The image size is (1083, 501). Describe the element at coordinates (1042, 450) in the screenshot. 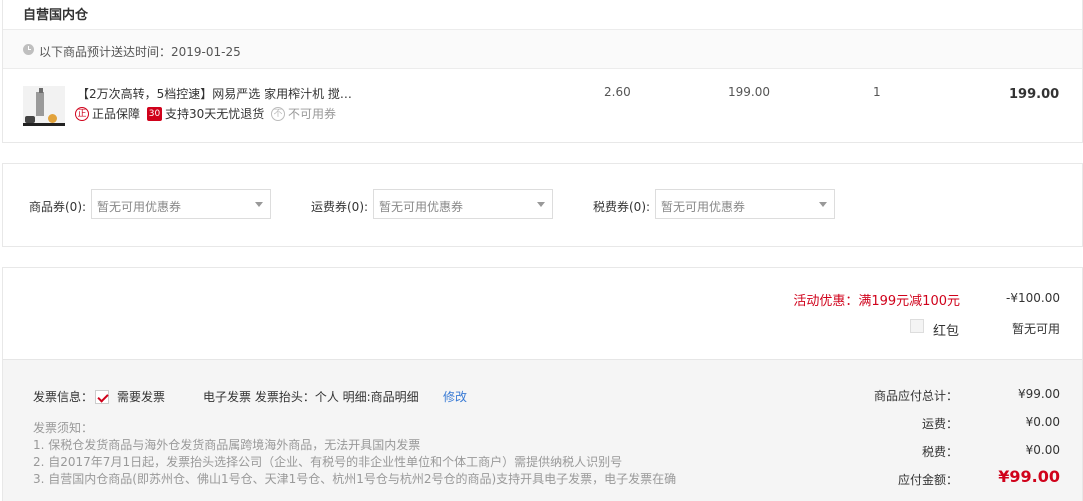

I see `tax-value: ¥0.00` at that location.